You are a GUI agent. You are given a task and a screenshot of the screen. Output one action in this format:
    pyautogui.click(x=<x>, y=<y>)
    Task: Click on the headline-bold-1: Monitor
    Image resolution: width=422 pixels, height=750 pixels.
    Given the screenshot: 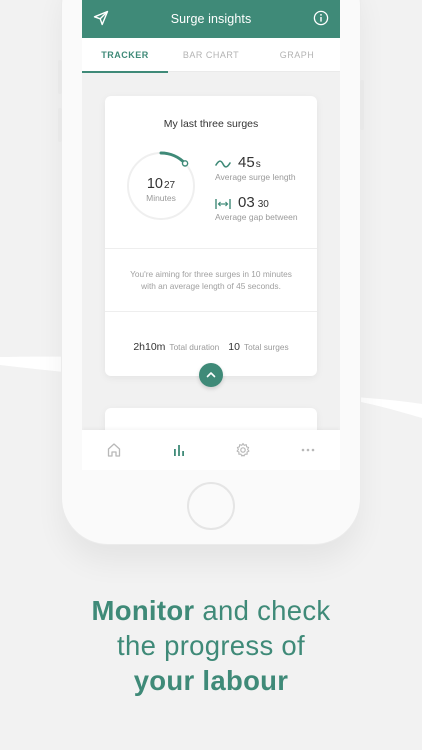 What is the action you would take?
    pyautogui.click(x=143, y=610)
    